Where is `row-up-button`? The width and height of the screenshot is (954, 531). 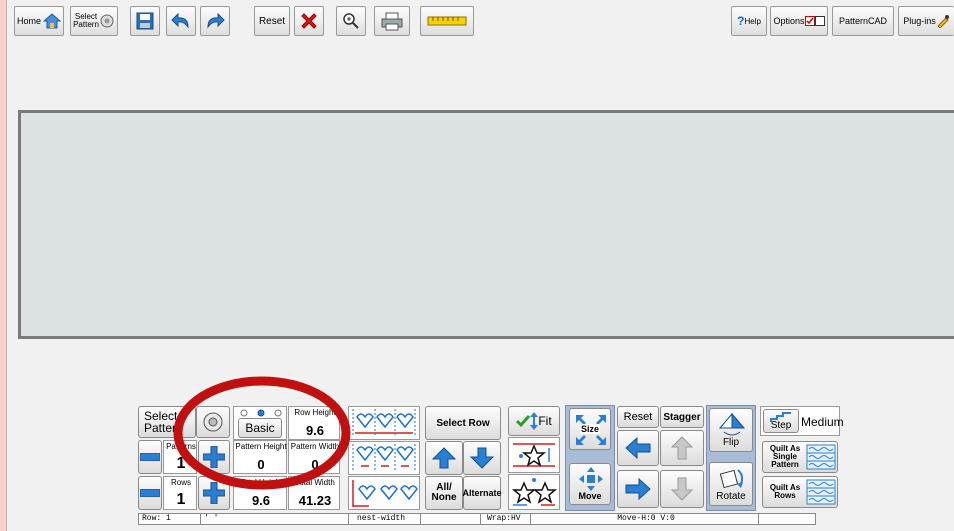 row-up-button is located at coordinates (444, 458).